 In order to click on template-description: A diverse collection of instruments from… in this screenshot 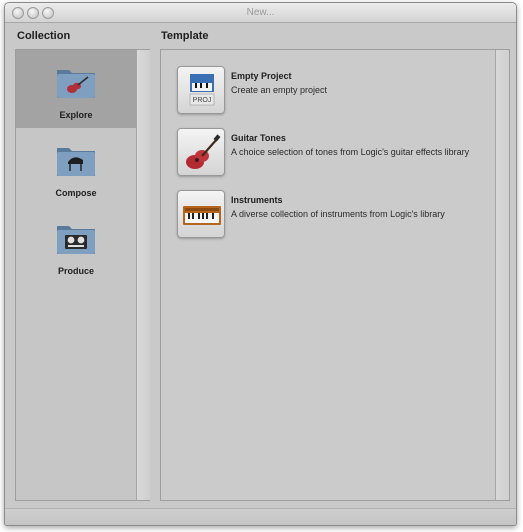, I will do `click(338, 214)`.